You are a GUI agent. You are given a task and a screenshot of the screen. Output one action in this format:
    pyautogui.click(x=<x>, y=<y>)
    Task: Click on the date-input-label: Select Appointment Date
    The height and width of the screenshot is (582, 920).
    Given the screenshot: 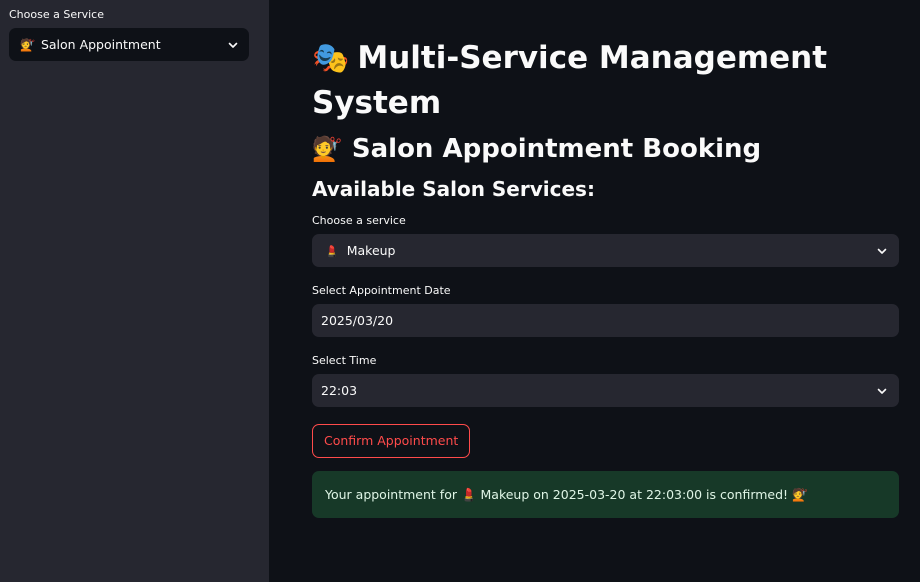 What is the action you would take?
    pyautogui.click(x=381, y=290)
    